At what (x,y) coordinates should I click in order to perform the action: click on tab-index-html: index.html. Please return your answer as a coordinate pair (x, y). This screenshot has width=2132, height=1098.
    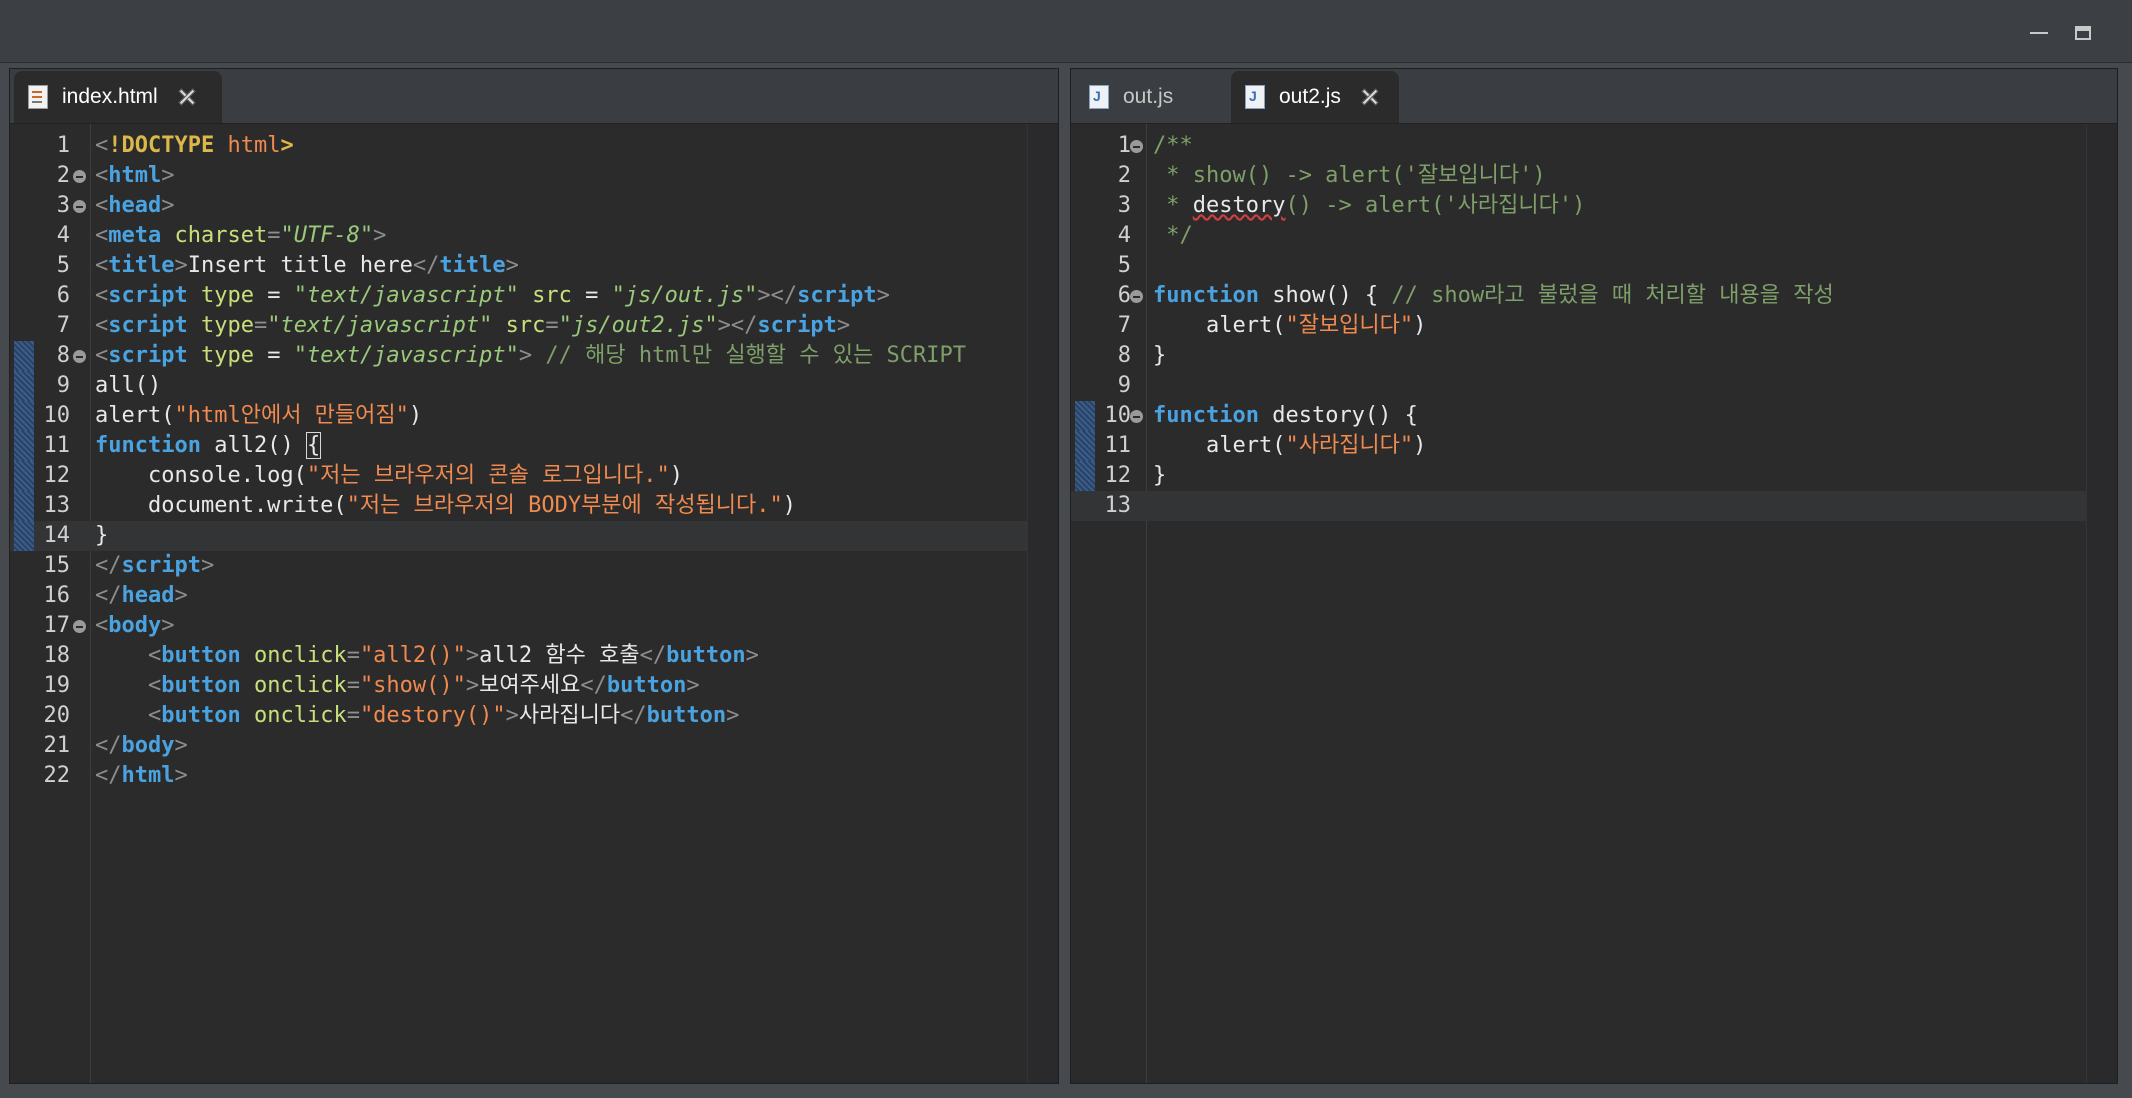
    Looking at the image, I should click on (118, 97).